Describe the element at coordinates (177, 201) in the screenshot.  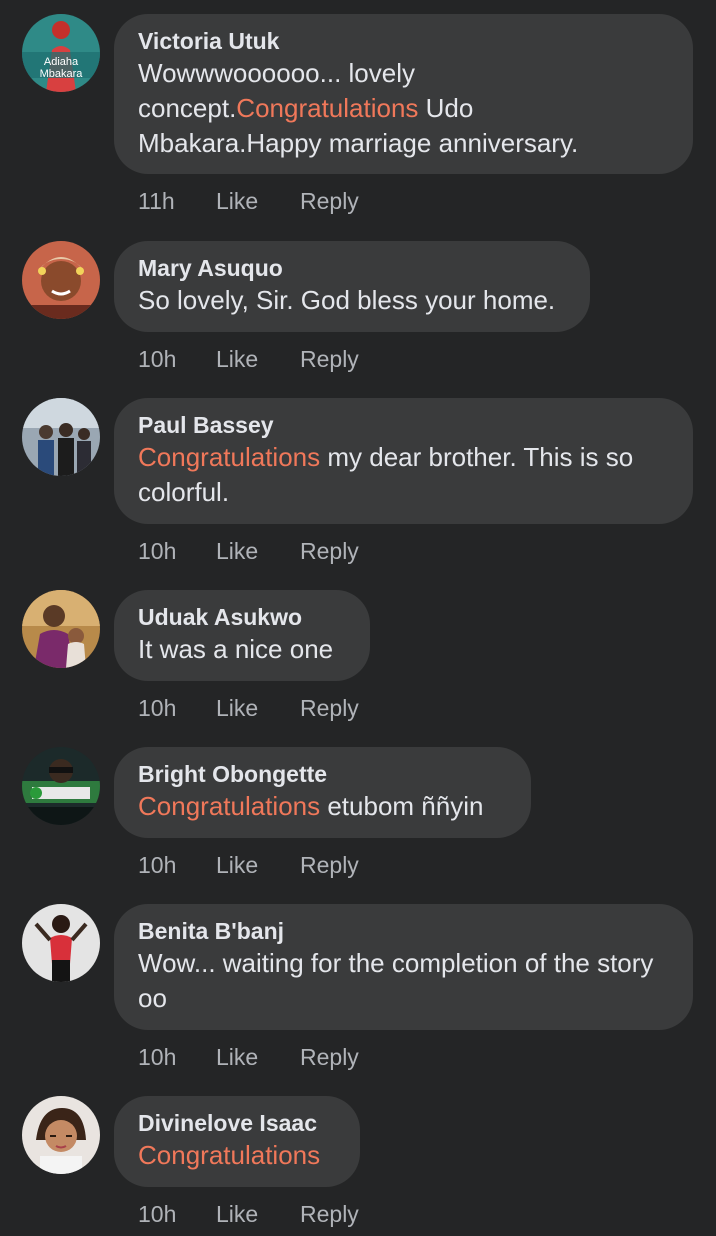
I see `comment-timestamp: 11h` at that location.